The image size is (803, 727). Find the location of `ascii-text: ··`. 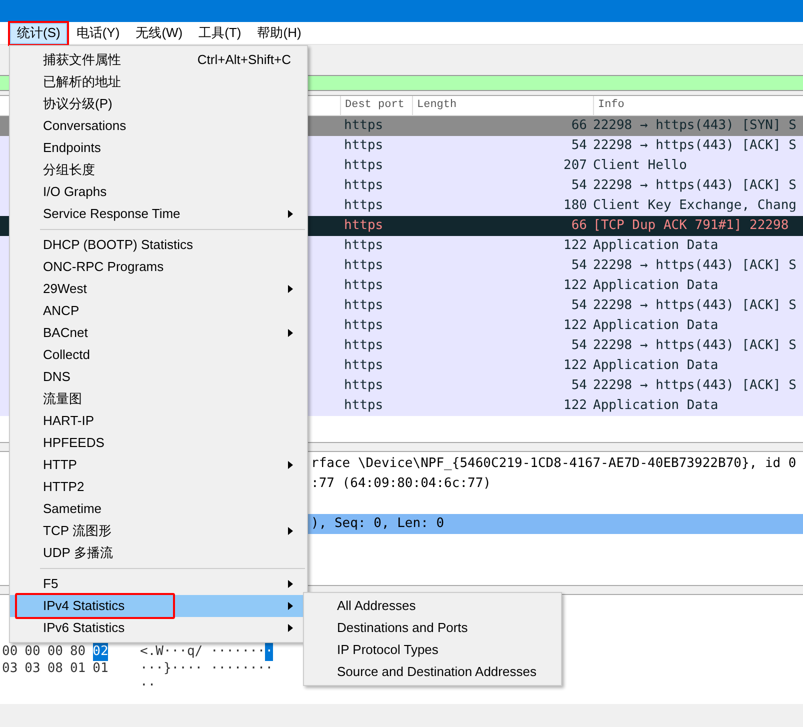

ascii-text: ·· is located at coordinates (148, 685).